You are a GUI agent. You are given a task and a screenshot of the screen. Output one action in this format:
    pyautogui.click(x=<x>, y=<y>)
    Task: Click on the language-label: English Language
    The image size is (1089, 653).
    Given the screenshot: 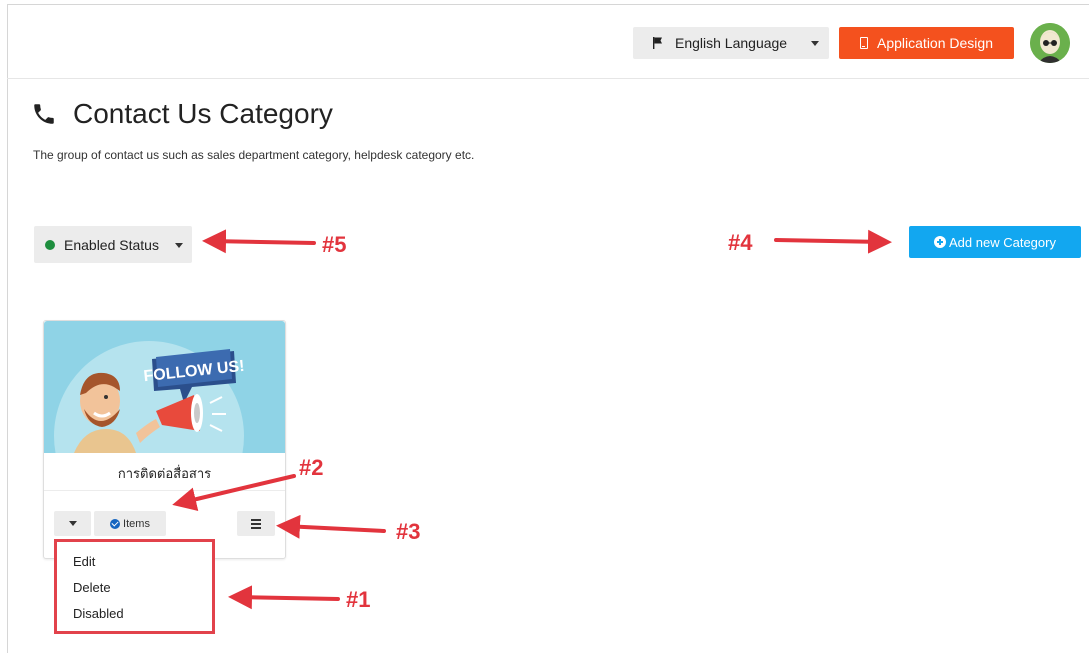 What is the action you would take?
    pyautogui.click(x=731, y=43)
    